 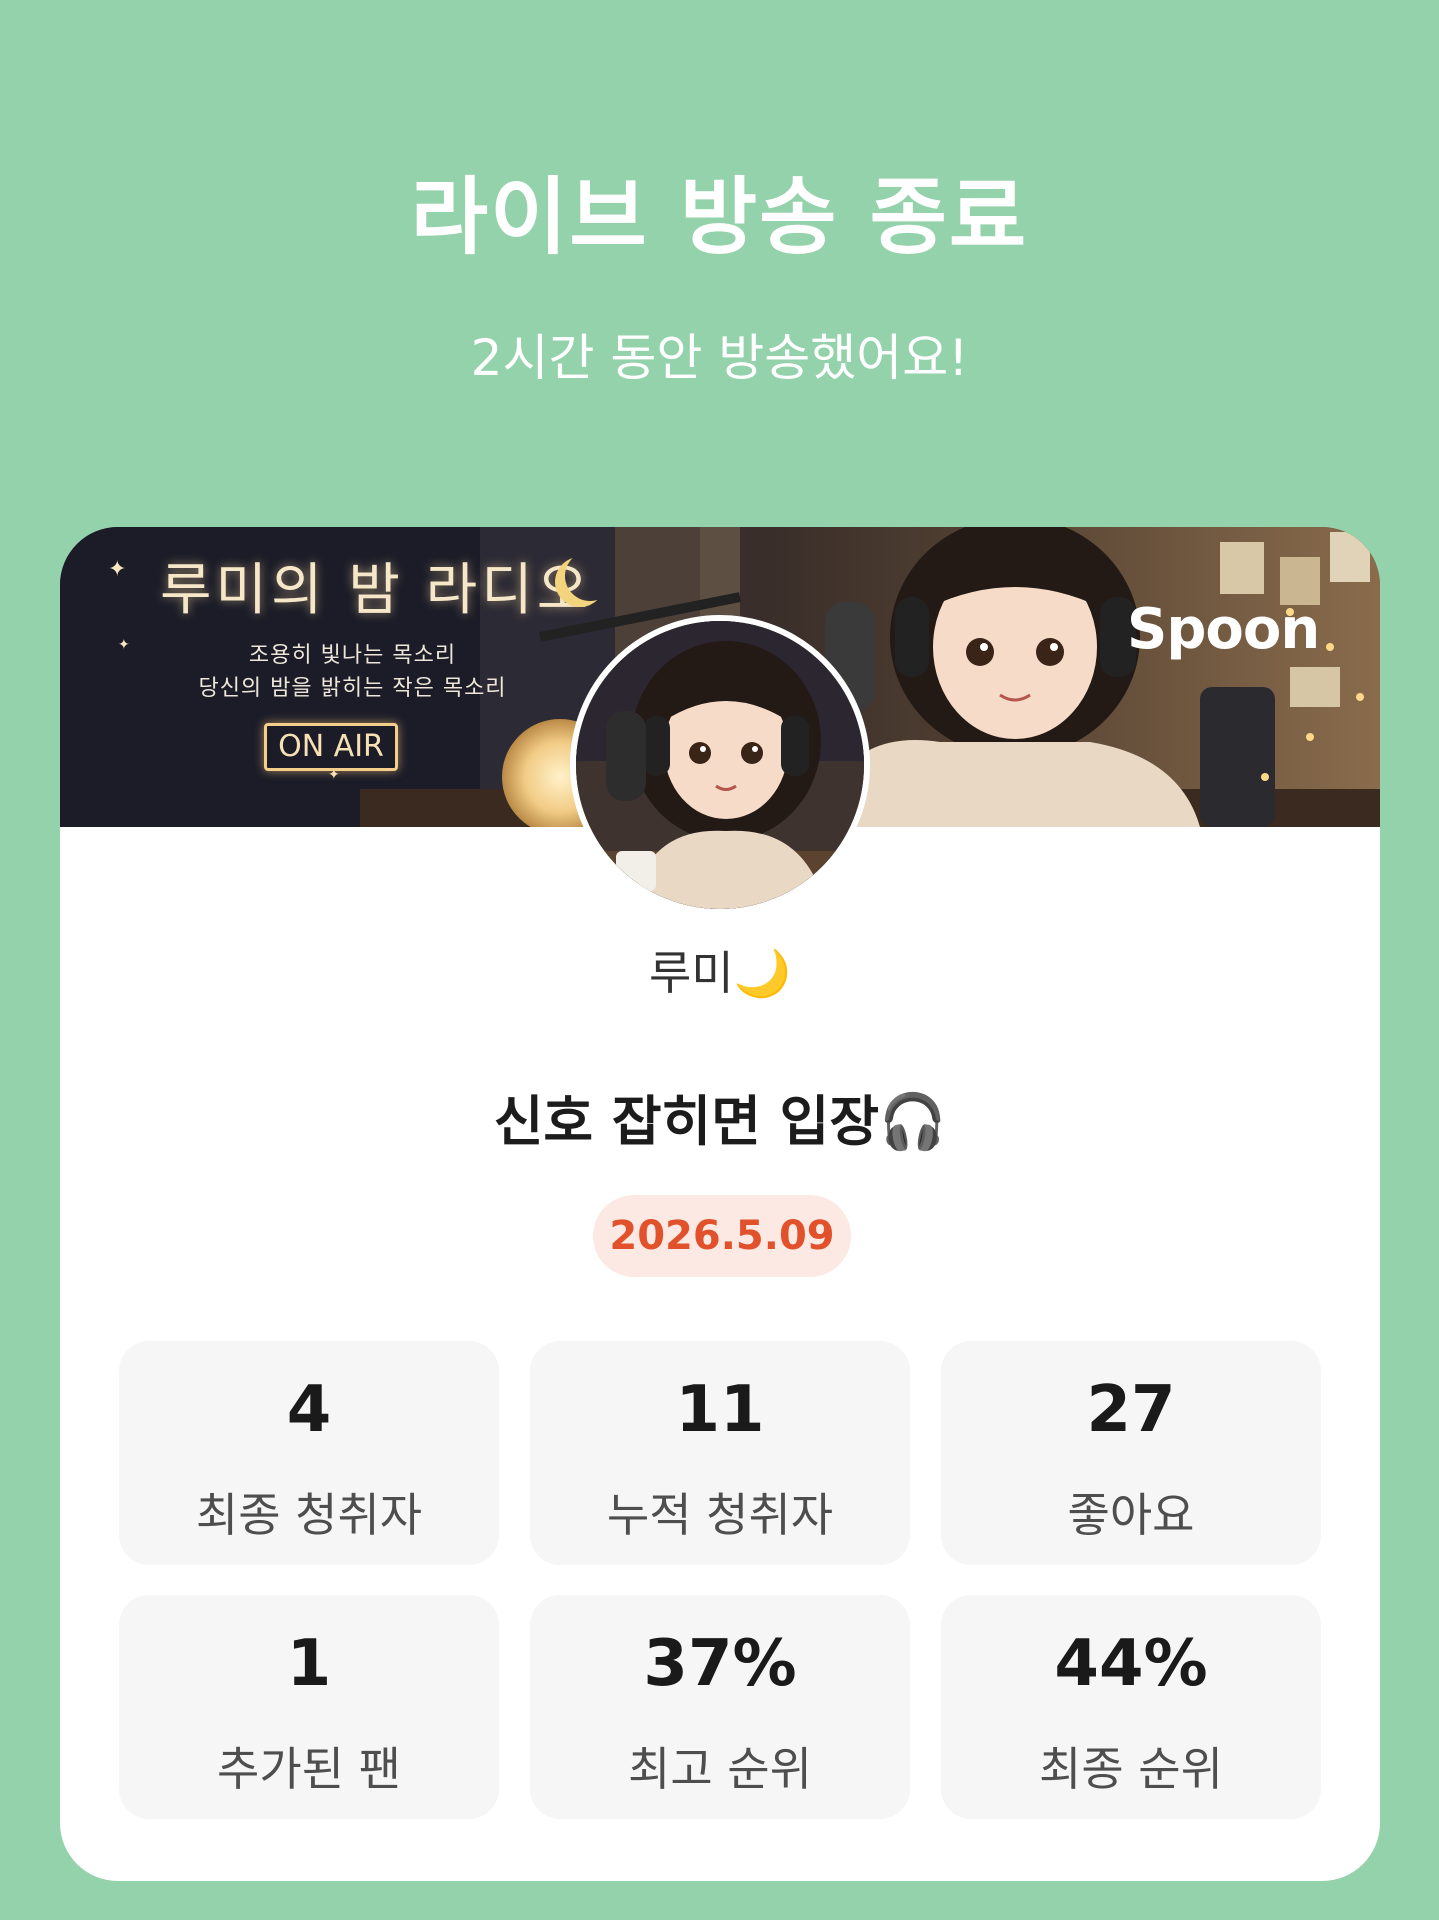 What do you see at coordinates (720, 1769) in the screenshot?
I see `stat-label: 최고 순위` at bounding box center [720, 1769].